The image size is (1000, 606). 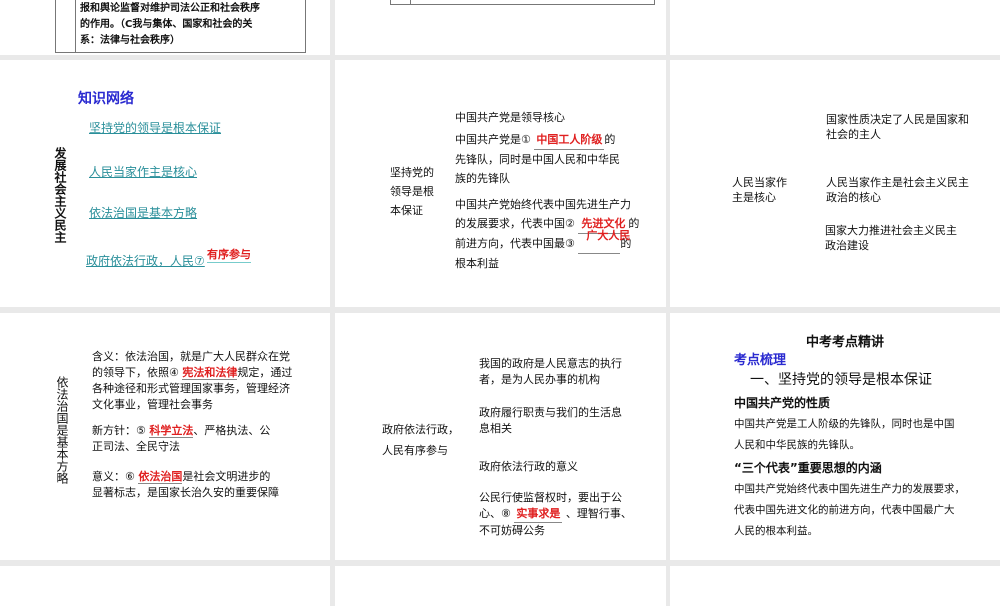 I want to click on text: 息相关, so click(x=495, y=428).